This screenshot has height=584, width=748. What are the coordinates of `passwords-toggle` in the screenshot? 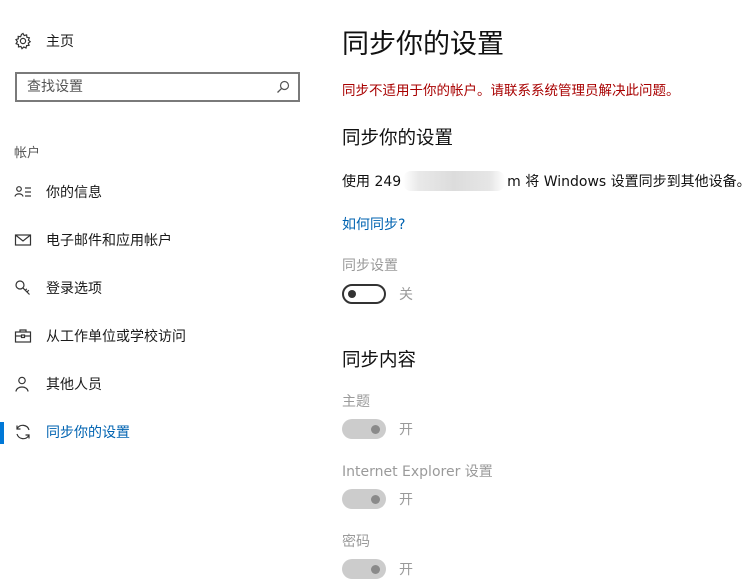 It's located at (364, 569).